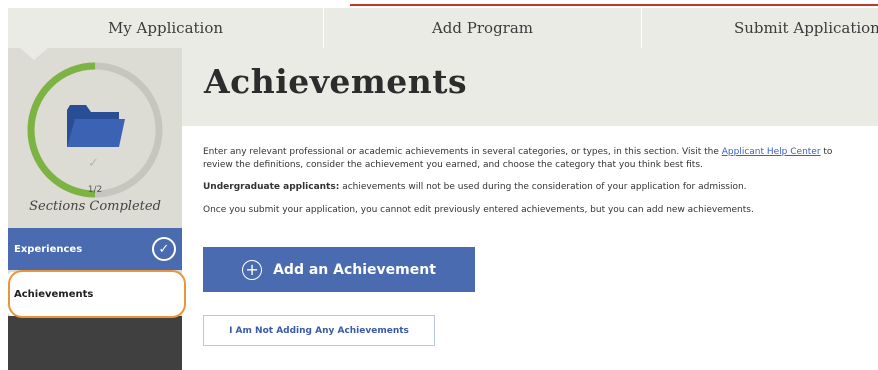 This screenshot has width=878, height=370. I want to click on tab-submit-application: Submit Application, so click(760, 28).